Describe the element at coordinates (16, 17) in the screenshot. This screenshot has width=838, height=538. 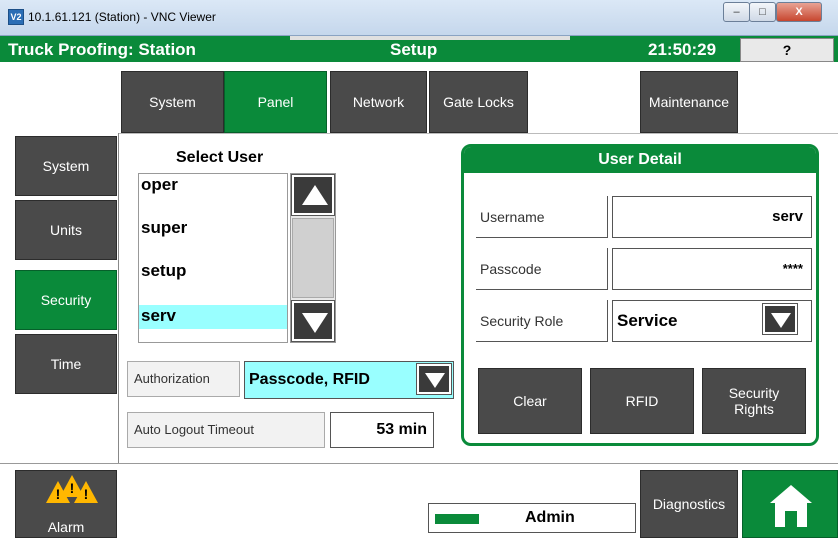
I see `vnc-icon: V2` at that location.